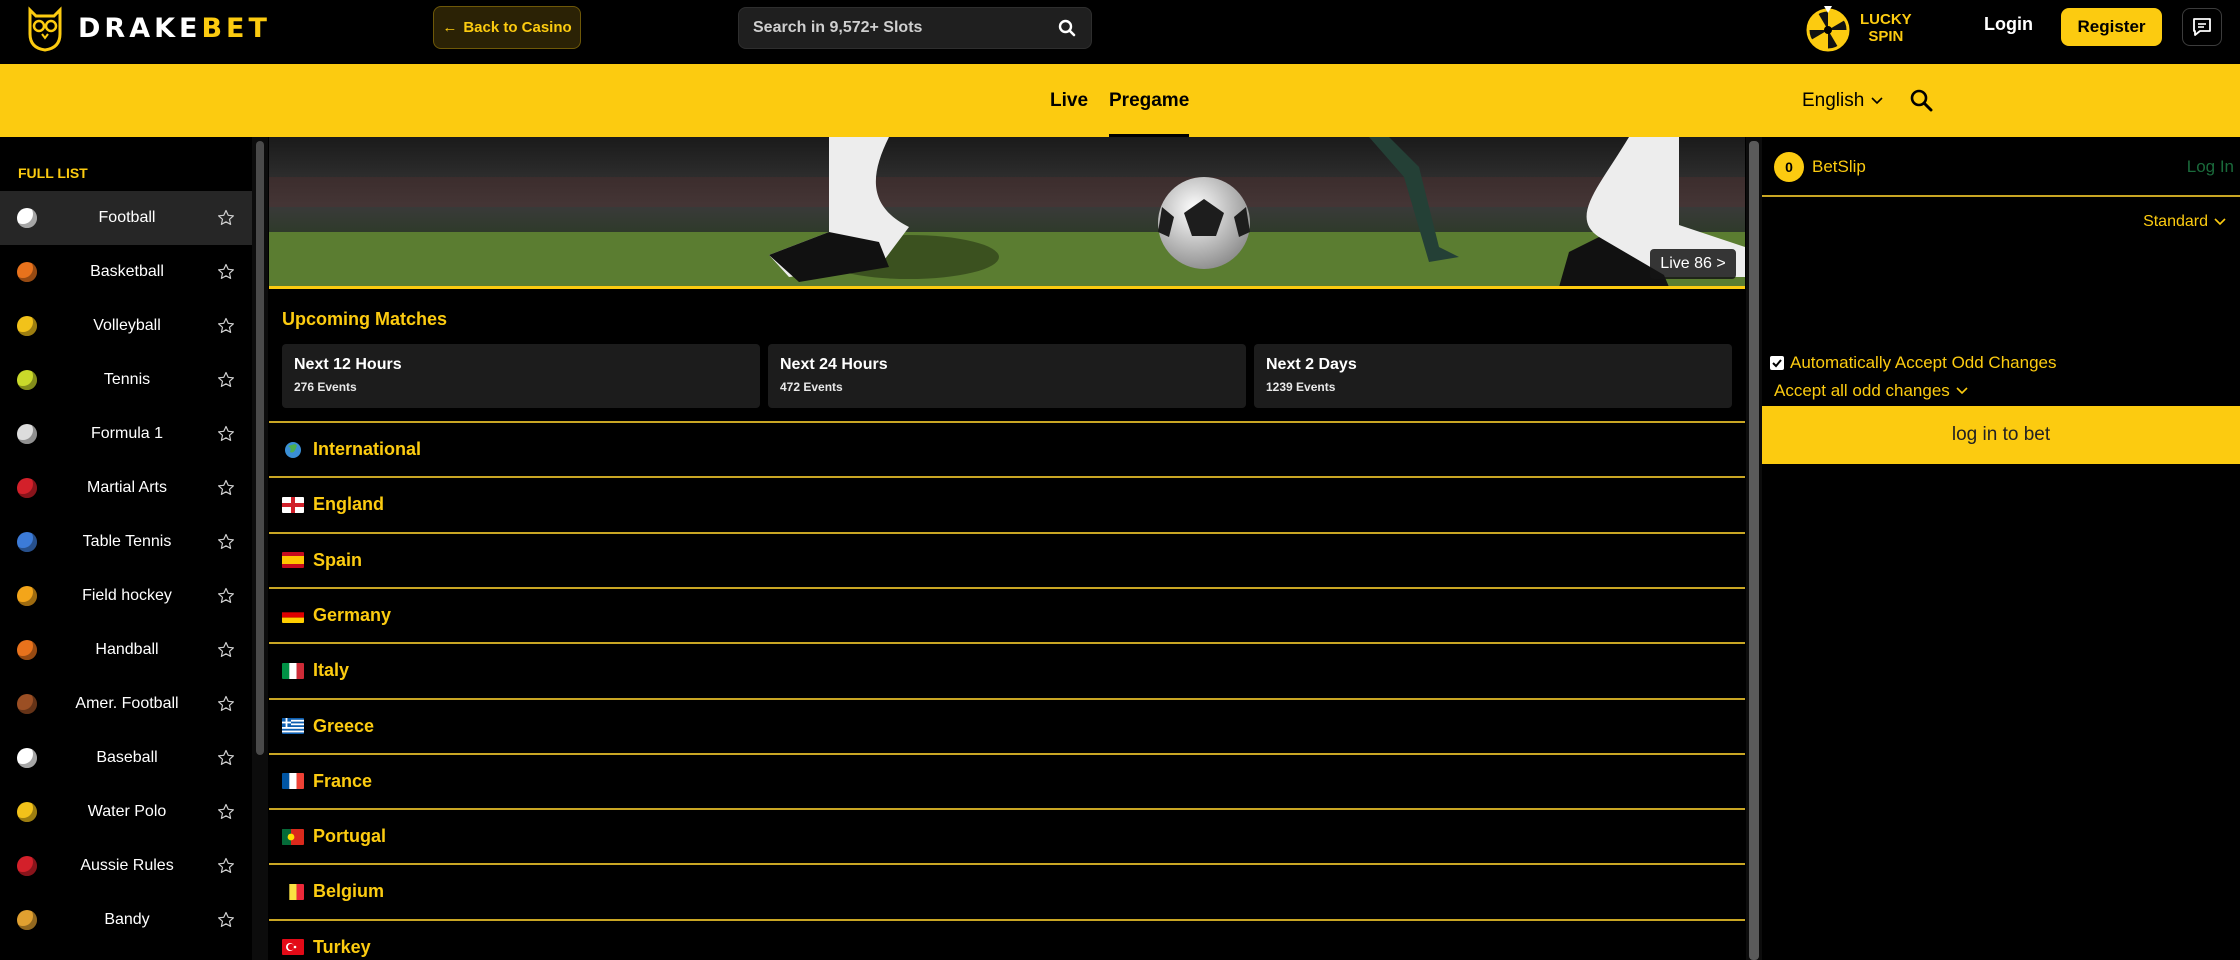  I want to click on language-select: English, so click(1843, 100).